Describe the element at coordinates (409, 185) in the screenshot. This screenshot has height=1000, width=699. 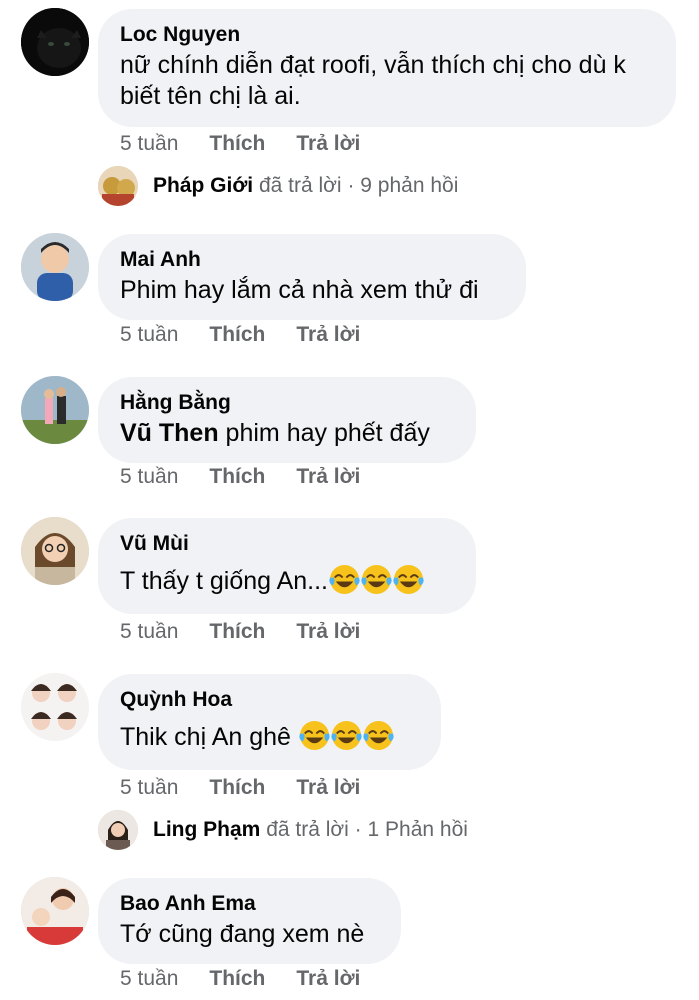
I see `replies-count: 9 phản hồi` at that location.